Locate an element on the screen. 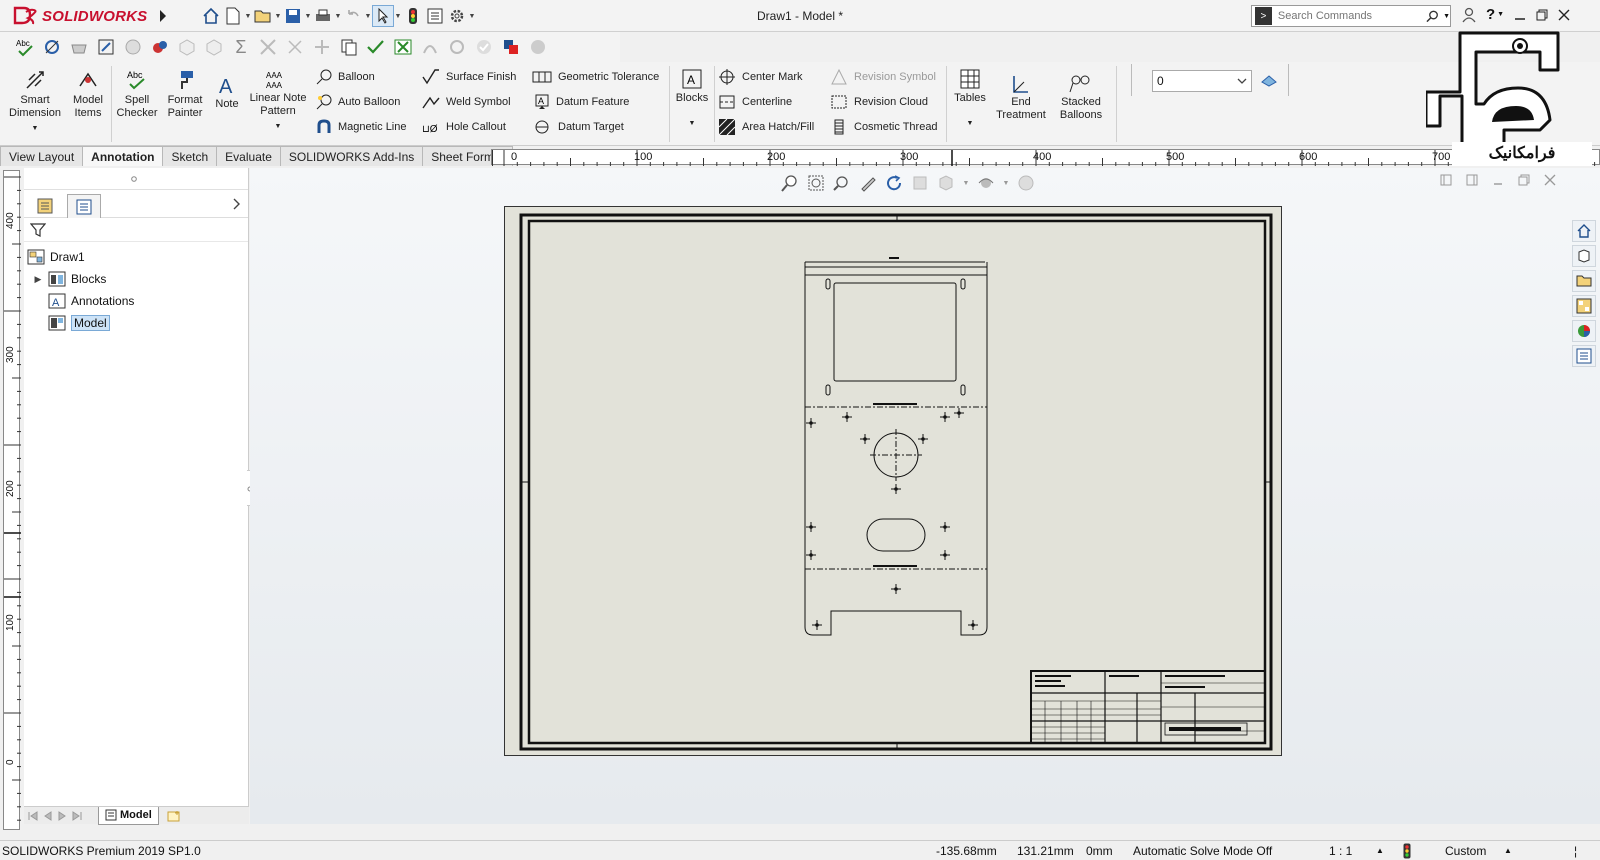  hide-show-items-icon is located at coordinates (986, 183).